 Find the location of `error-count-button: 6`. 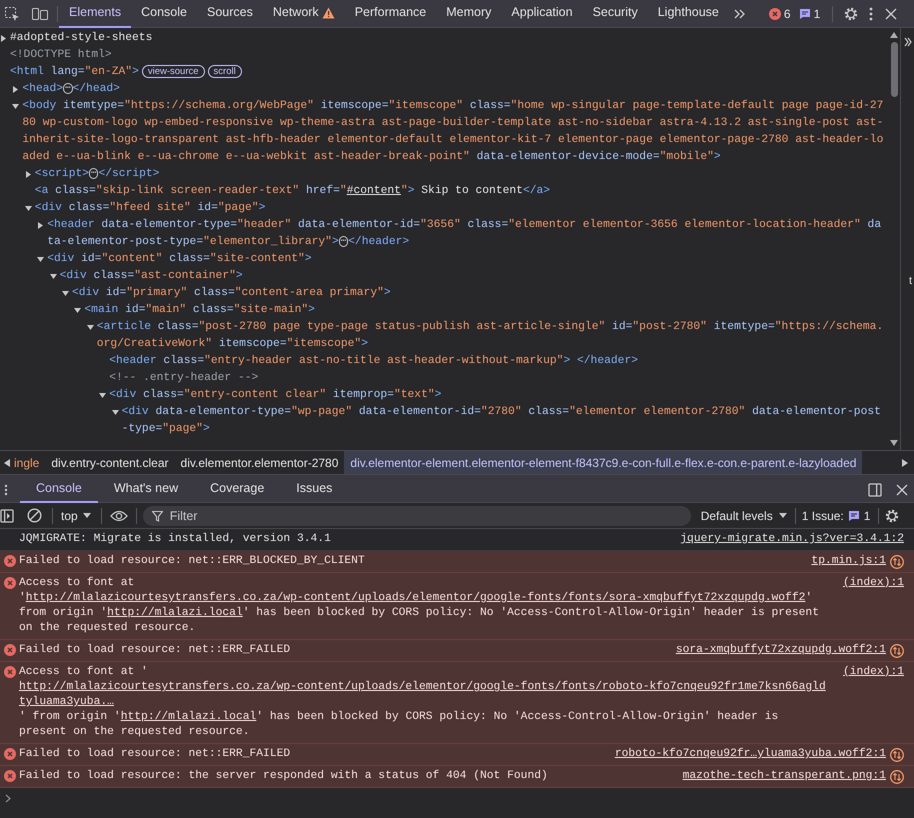

error-count-button: 6 is located at coordinates (779, 13).